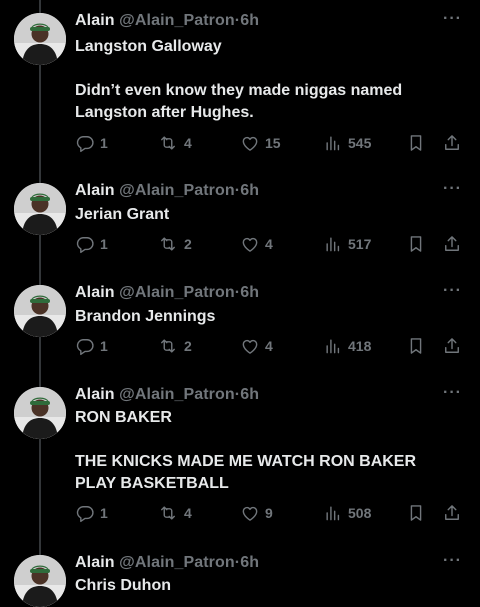 Image resolution: width=480 pixels, height=607 pixels. What do you see at coordinates (188, 513) in the screenshot?
I see `retweet-count: 4` at bounding box center [188, 513].